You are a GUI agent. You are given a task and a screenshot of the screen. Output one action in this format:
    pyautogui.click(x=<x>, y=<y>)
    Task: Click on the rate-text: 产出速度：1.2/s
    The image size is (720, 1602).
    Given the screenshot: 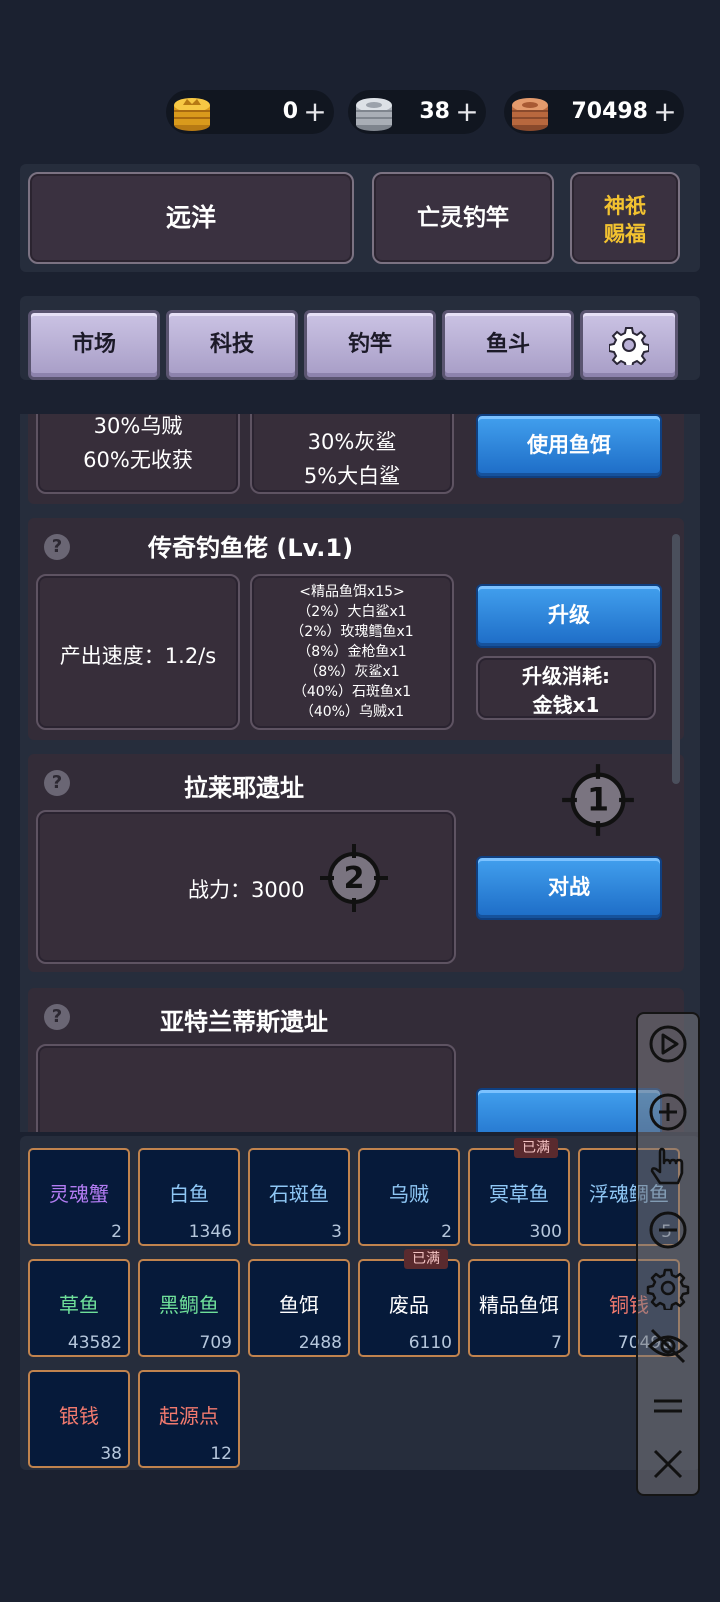 What is the action you would take?
    pyautogui.click(x=138, y=656)
    